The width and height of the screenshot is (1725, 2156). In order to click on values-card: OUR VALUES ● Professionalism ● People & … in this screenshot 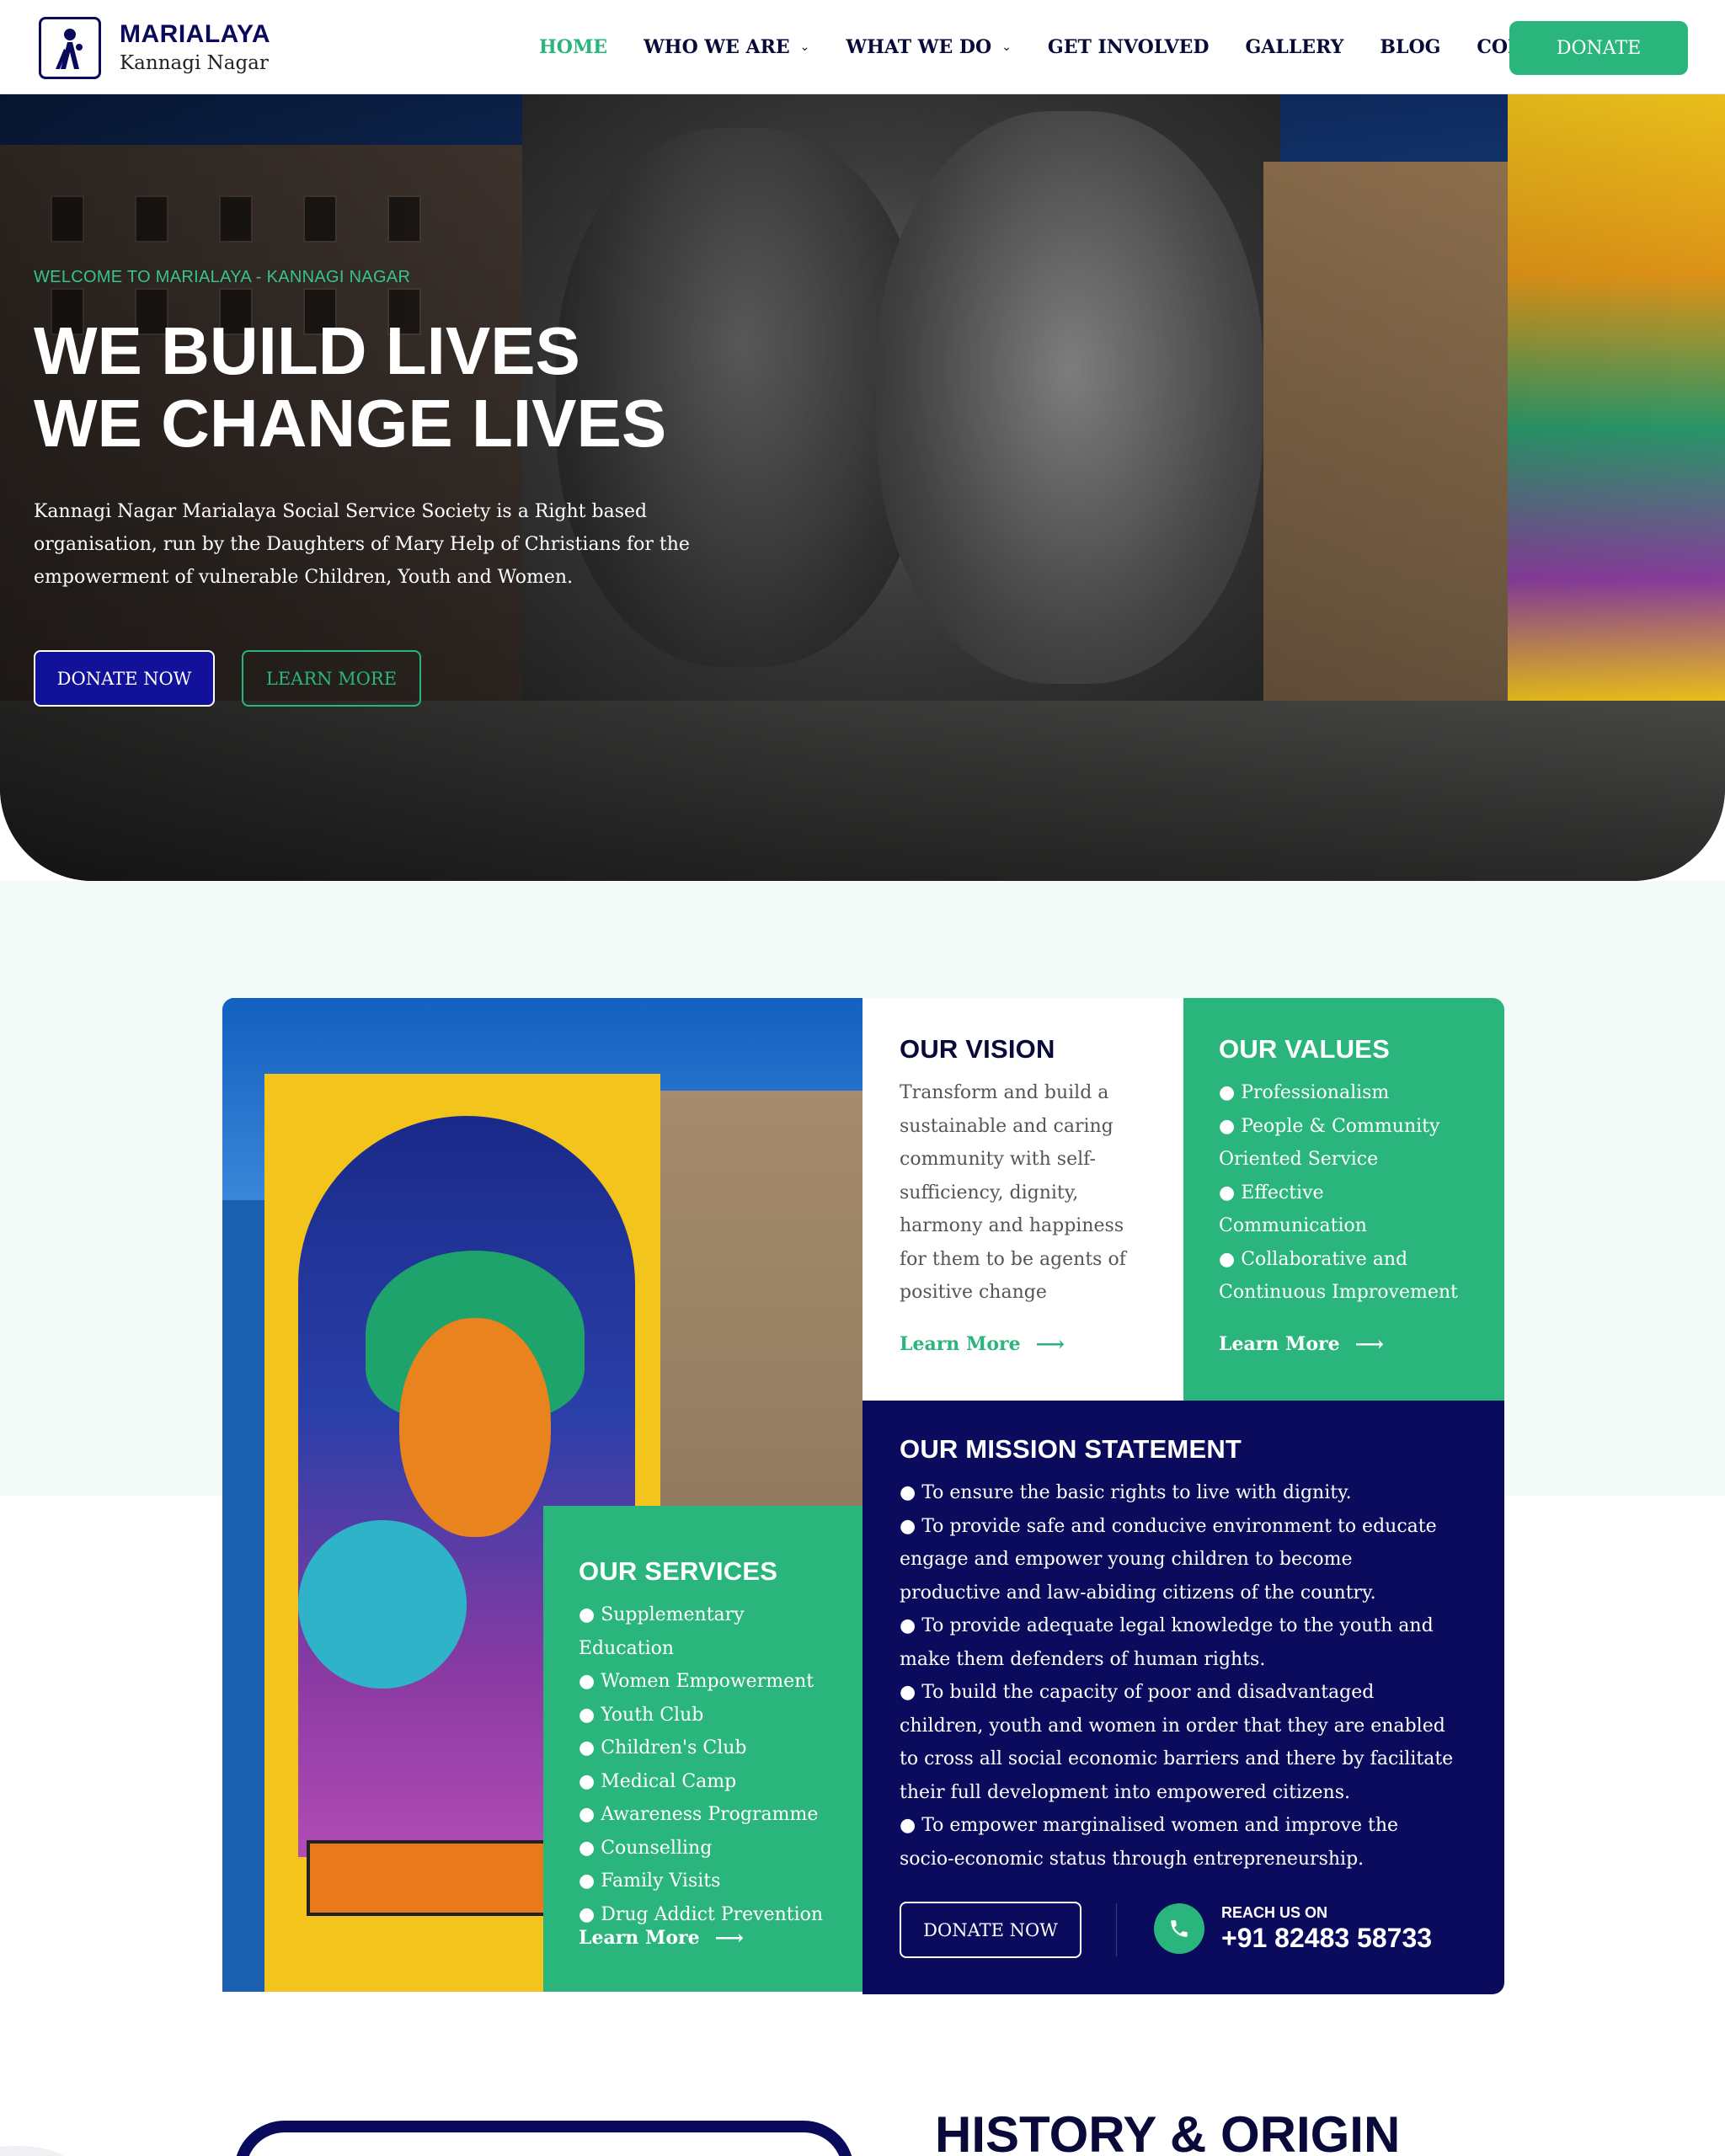, I will do `click(1343, 1199)`.